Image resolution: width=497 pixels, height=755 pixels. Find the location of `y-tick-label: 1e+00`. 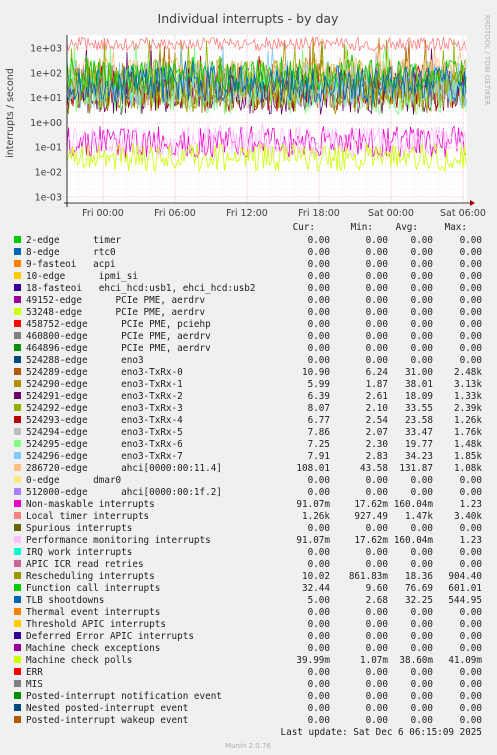

y-tick-label: 1e+00 is located at coordinates (46, 123).